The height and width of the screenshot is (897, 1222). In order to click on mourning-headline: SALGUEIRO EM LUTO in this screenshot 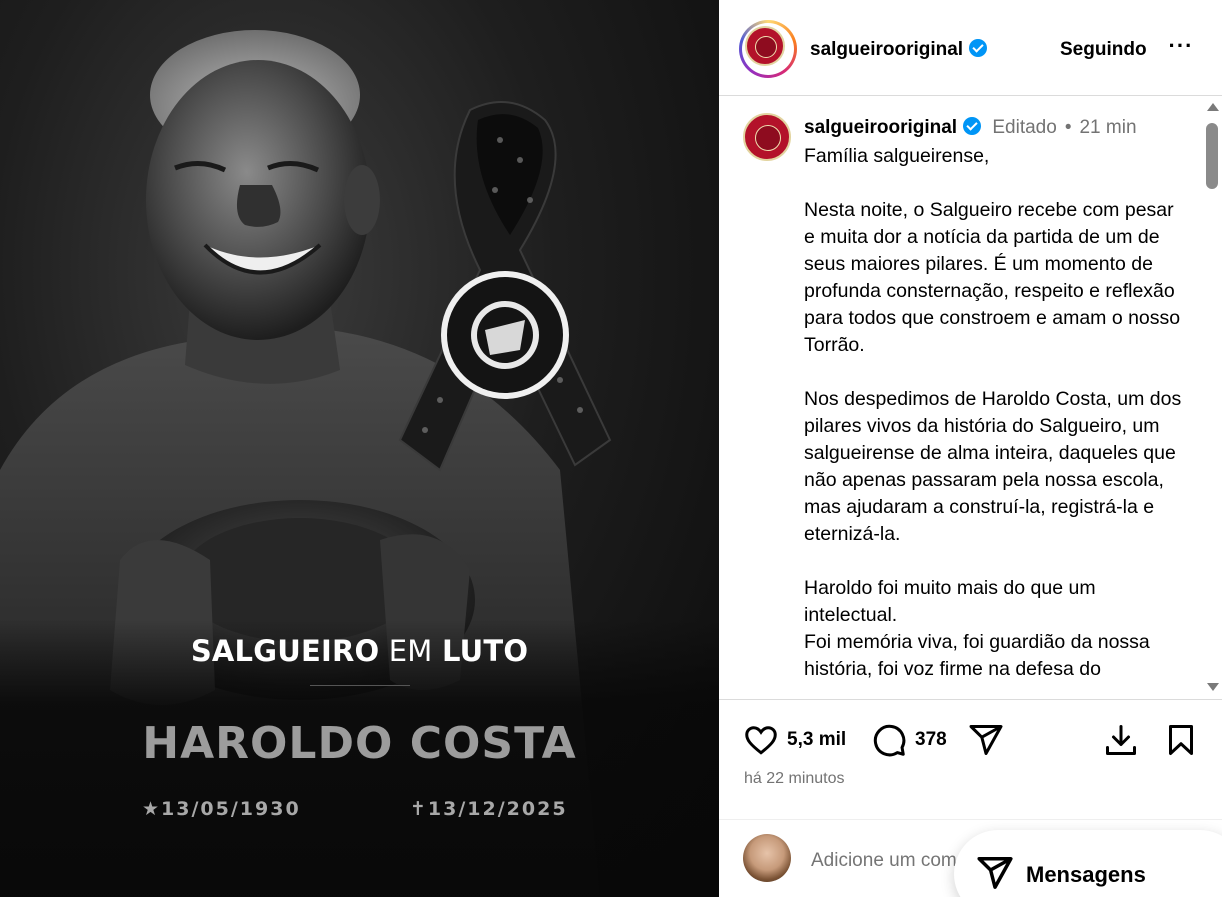, I will do `click(359, 651)`.